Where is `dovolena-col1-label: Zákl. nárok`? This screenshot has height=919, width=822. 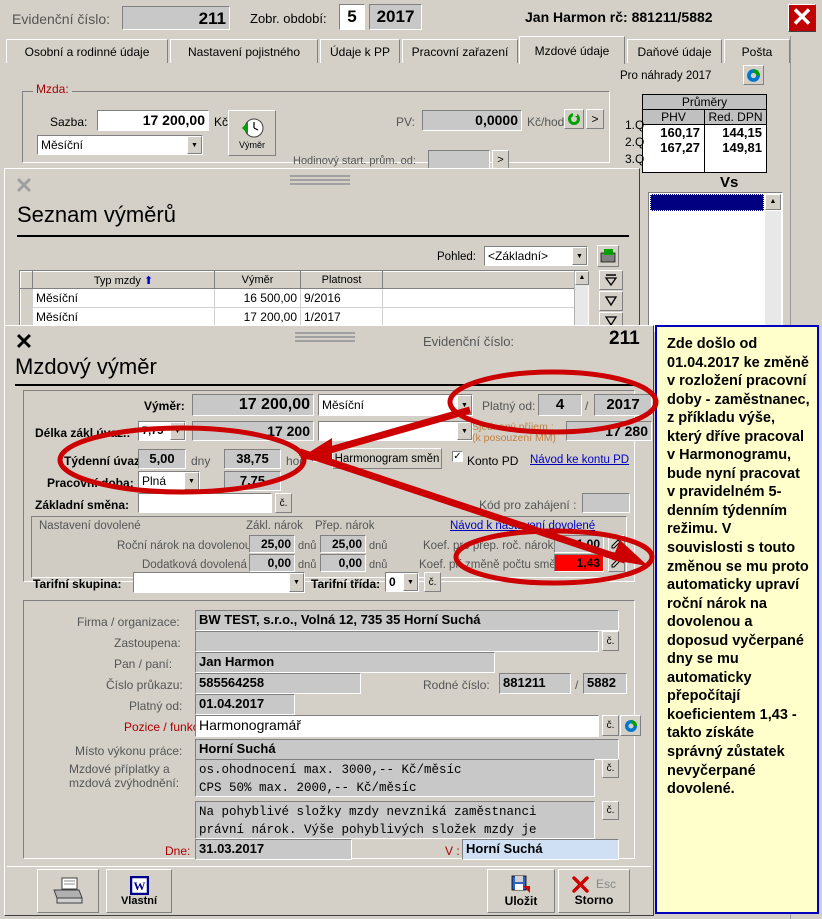 dovolena-col1-label: Zákl. nárok is located at coordinates (274, 526).